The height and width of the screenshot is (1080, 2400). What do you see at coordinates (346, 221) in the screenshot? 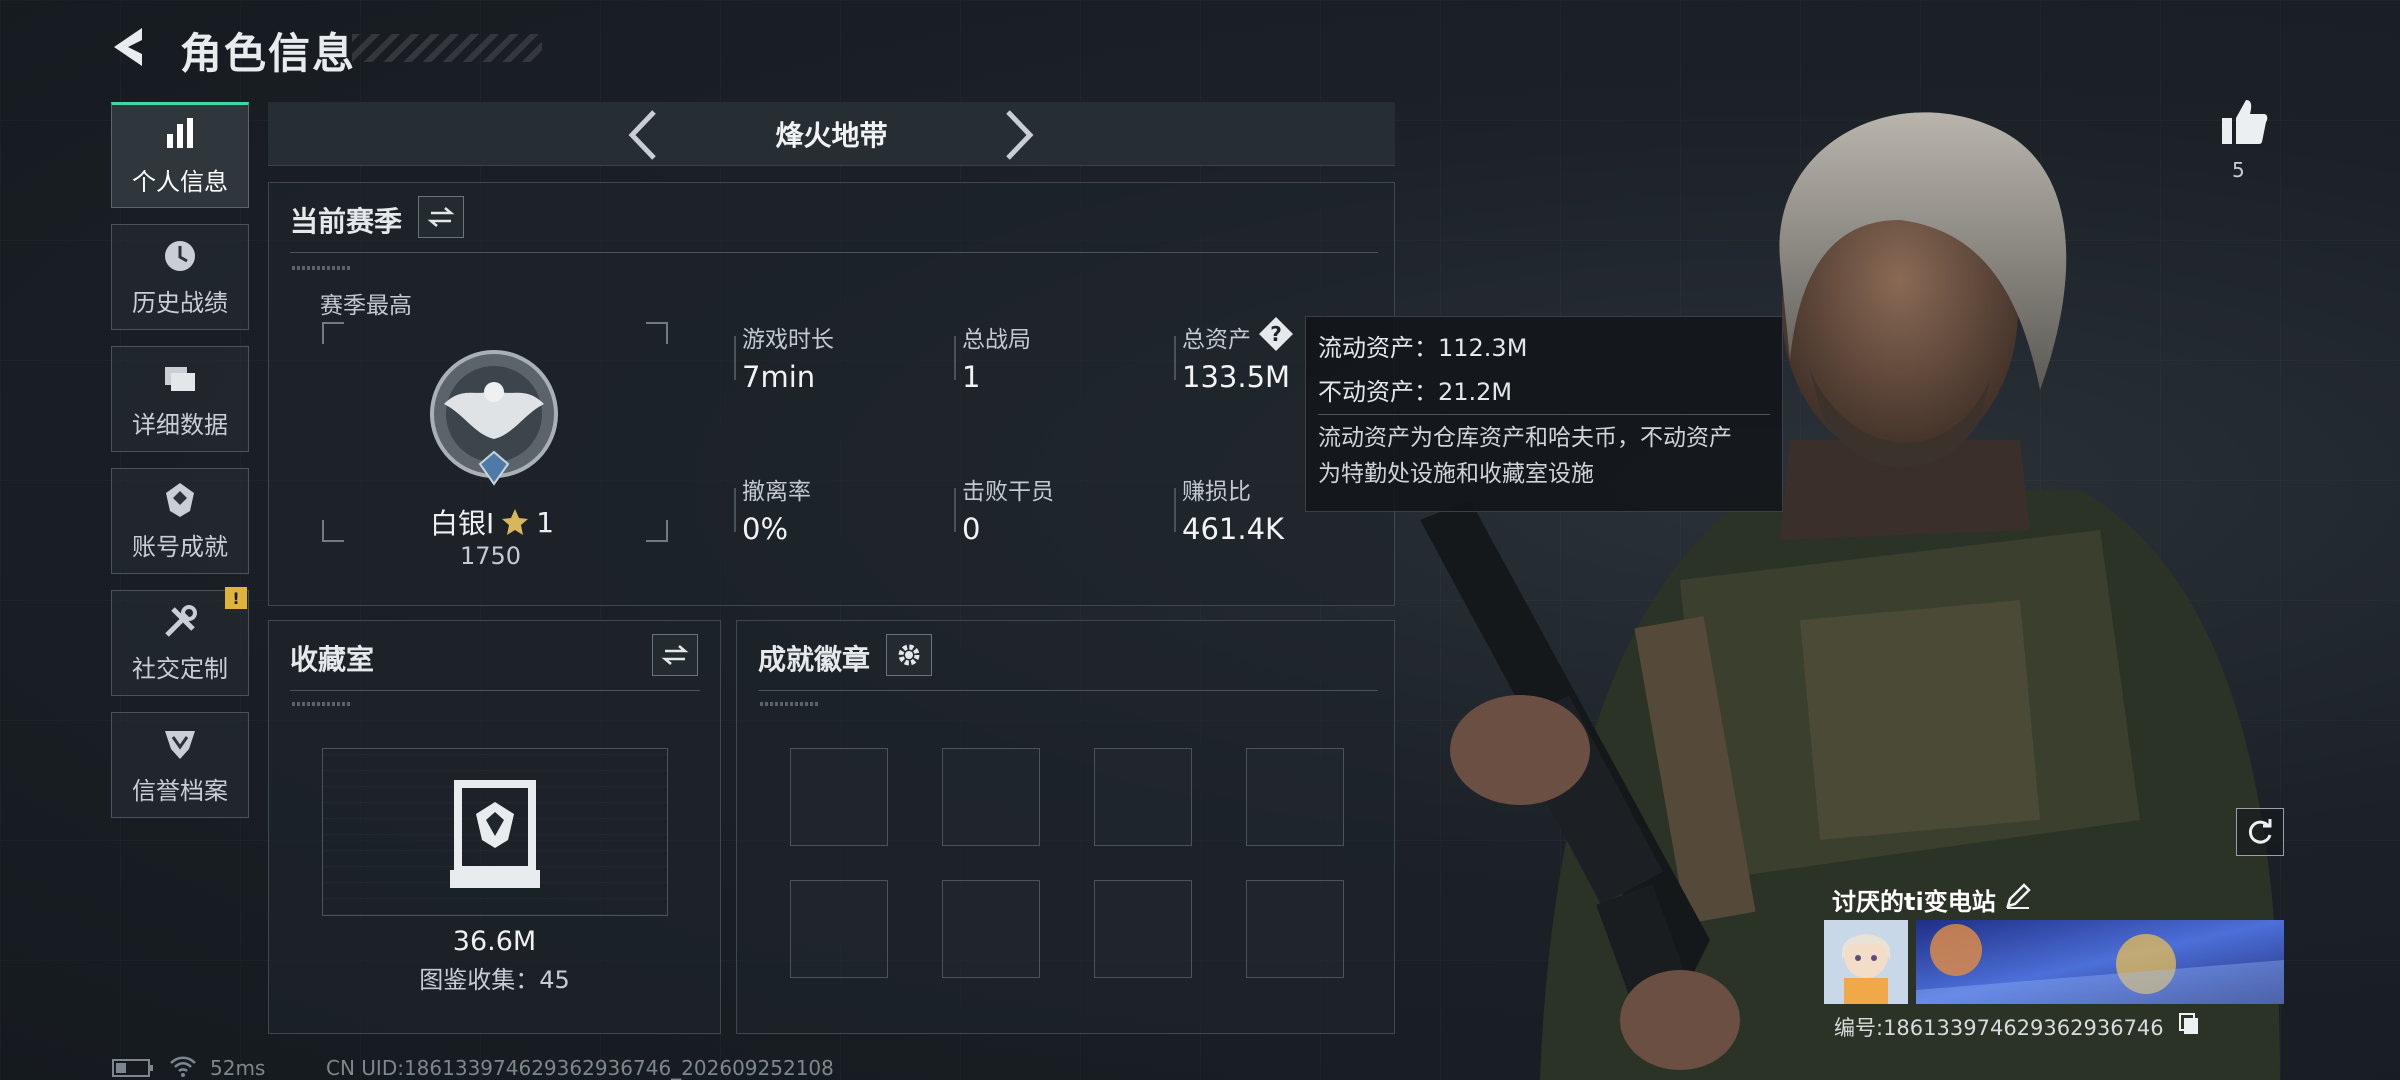
I see `season-title: 当前赛季` at bounding box center [346, 221].